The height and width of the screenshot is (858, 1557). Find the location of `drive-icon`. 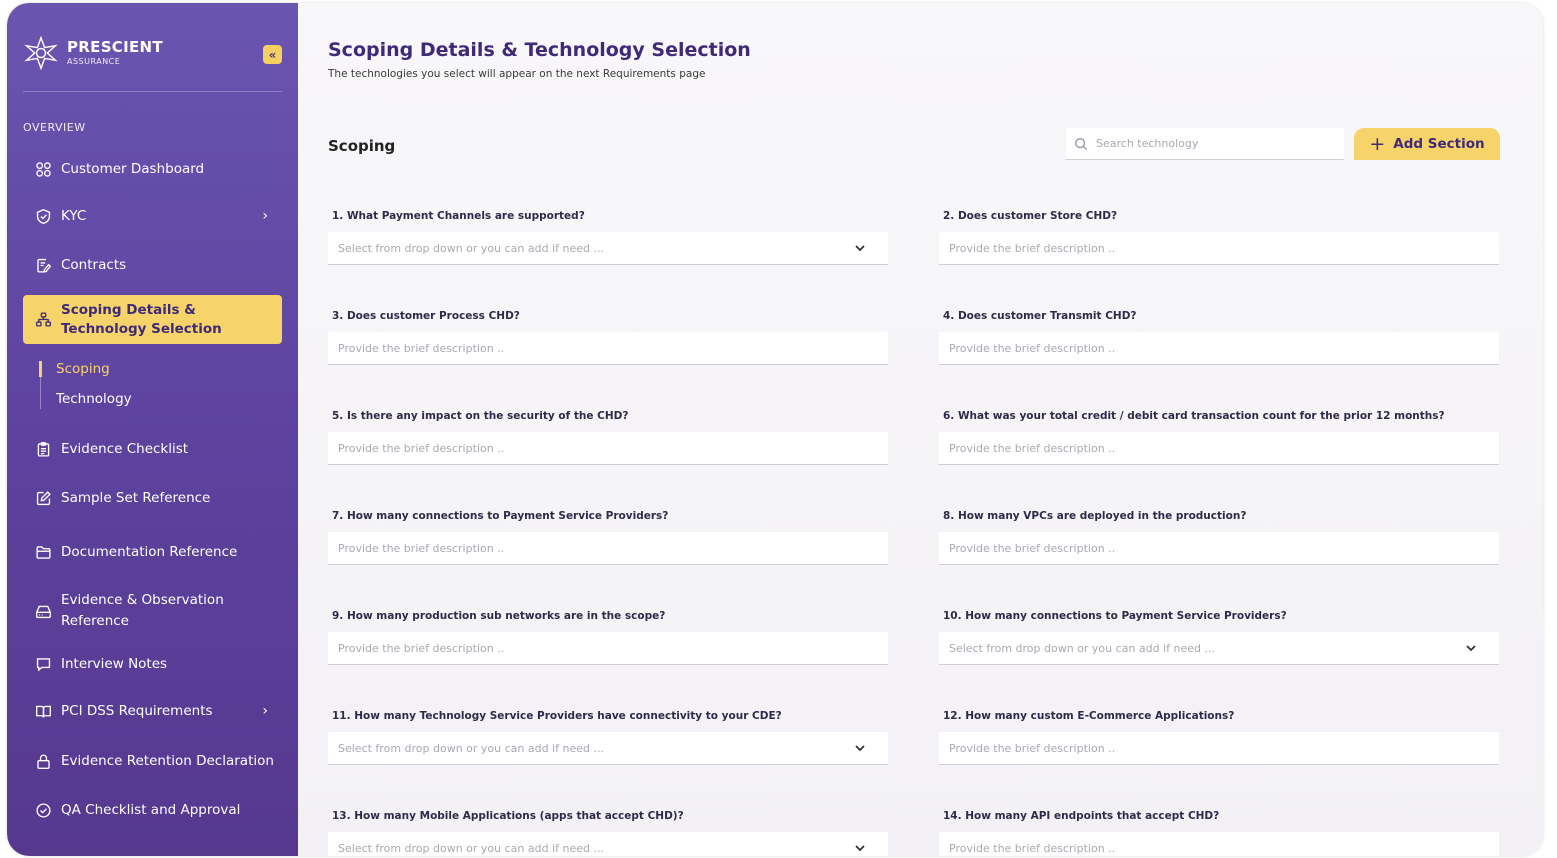

drive-icon is located at coordinates (43, 611).